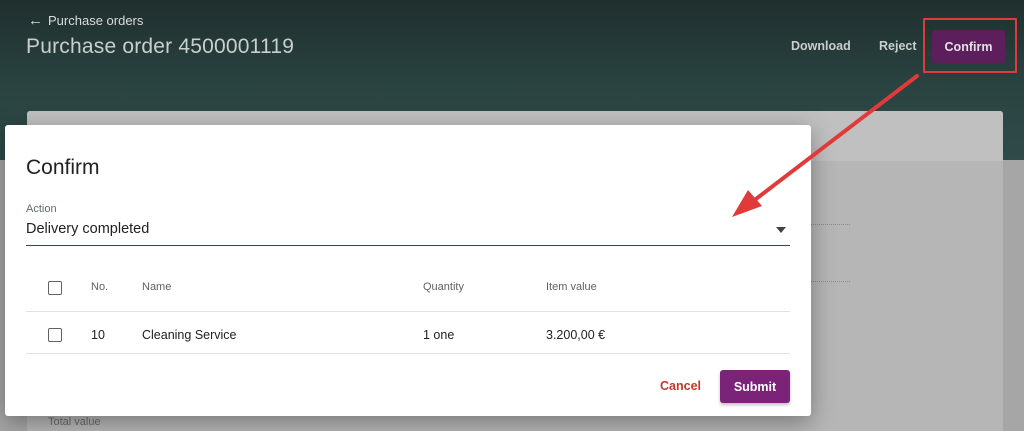  Describe the element at coordinates (781, 230) in the screenshot. I see `caret-down-icon` at that location.